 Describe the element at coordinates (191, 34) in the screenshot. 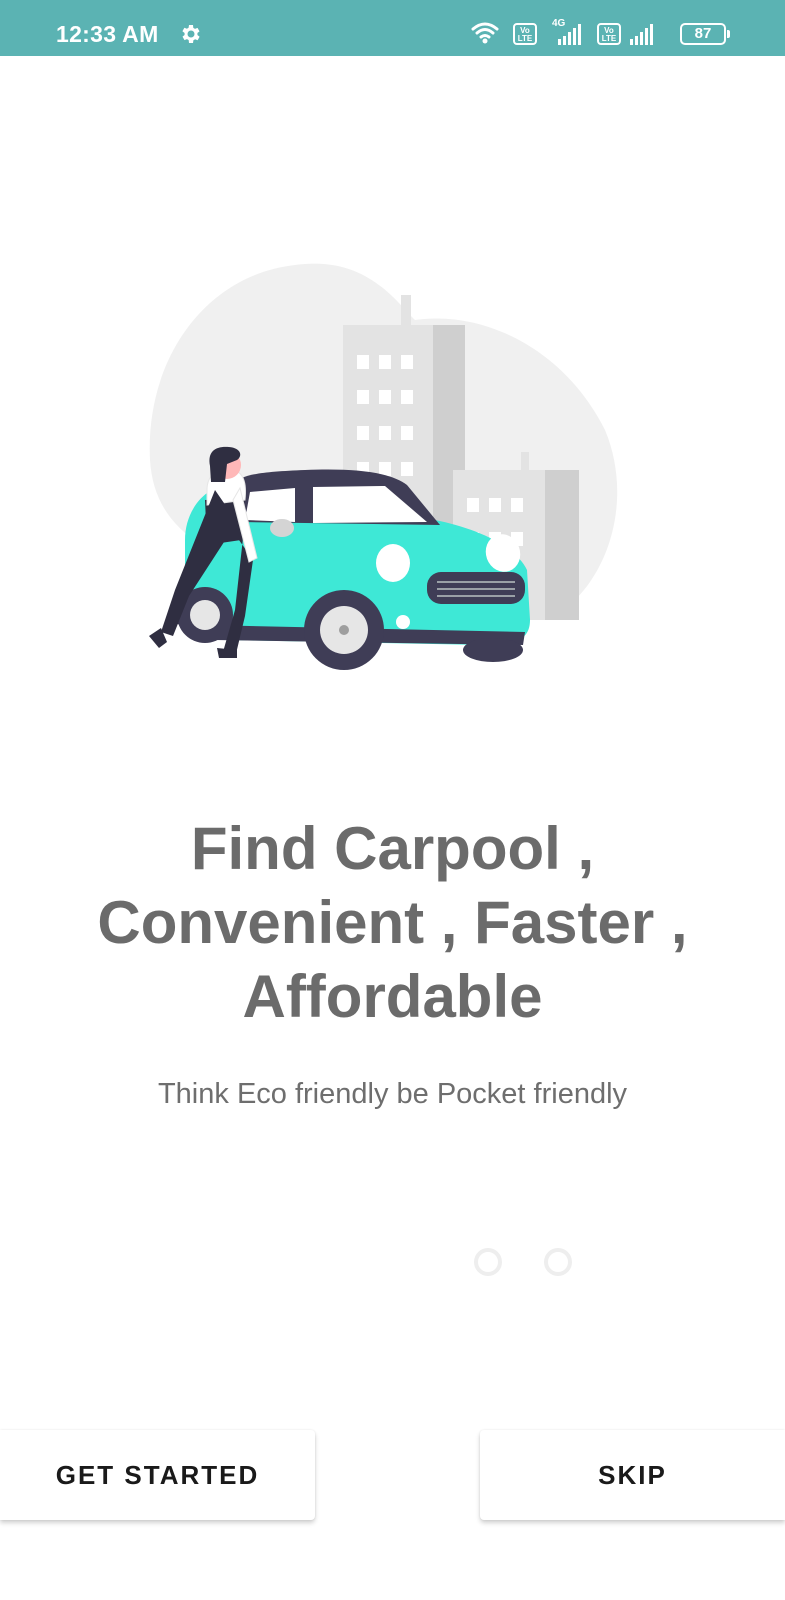

I see `settings-gear-icon` at that location.